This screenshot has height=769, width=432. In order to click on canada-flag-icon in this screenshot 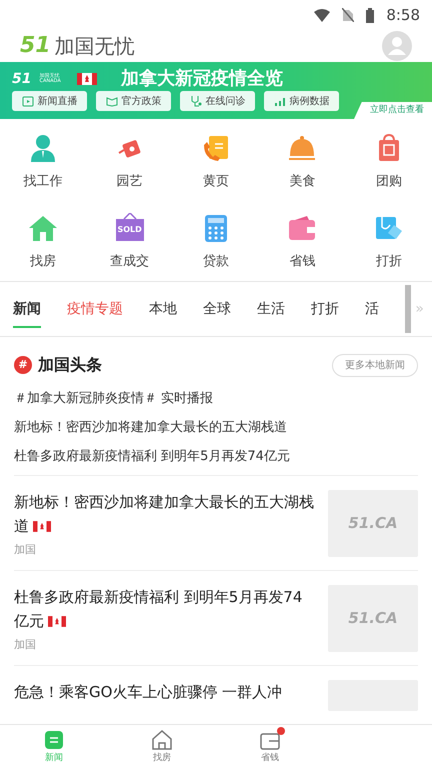, I will do `click(86, 79)`.